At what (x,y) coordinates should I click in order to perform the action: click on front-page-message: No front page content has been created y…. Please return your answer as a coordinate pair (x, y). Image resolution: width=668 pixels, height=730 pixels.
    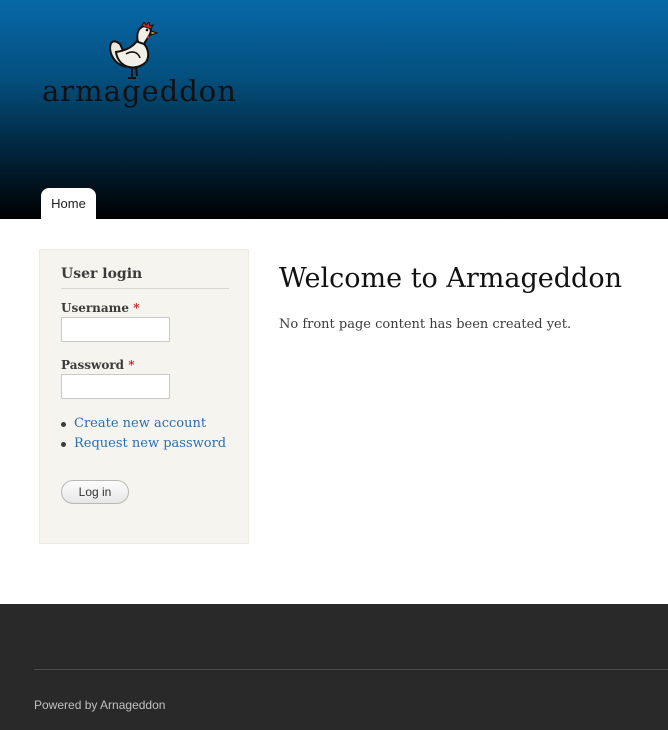
    Looking at the image, I should click on (425, 324).